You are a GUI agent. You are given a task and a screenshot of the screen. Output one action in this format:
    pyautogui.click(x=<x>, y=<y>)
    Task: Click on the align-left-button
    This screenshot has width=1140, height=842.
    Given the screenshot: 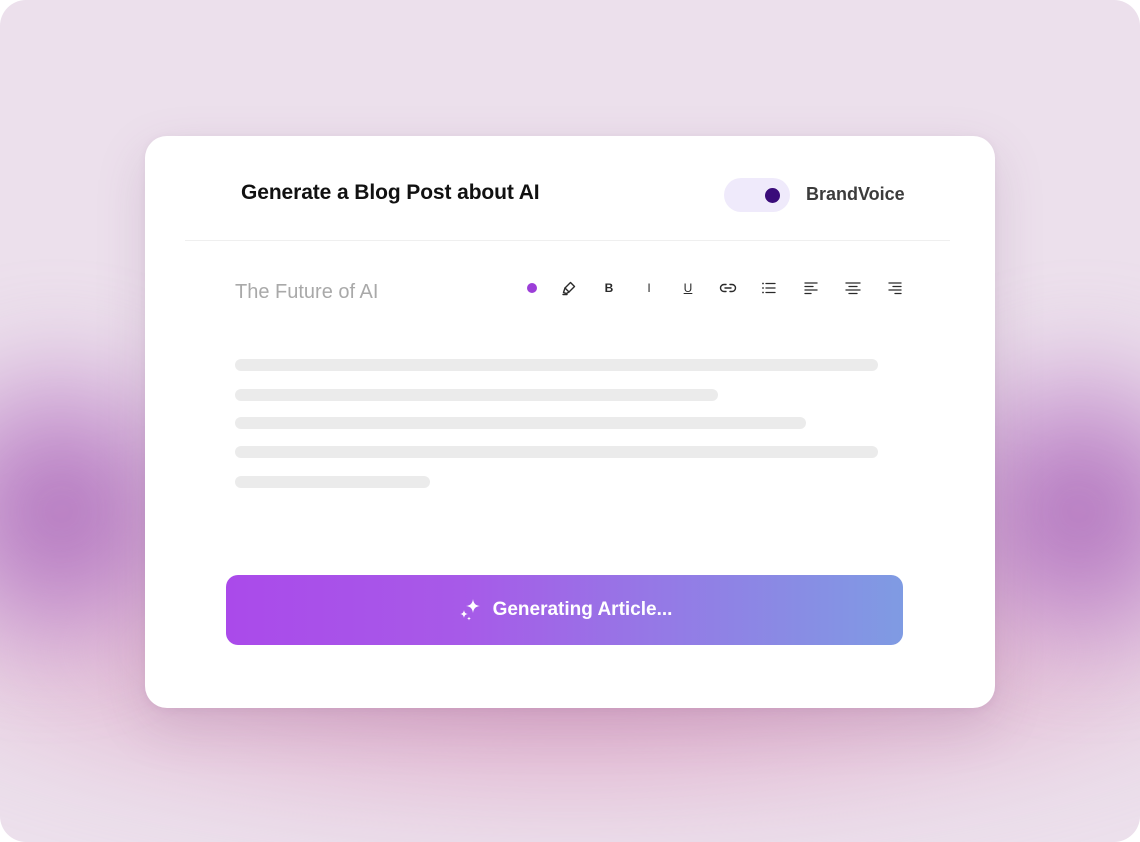 What is the action you would take?
    pyautogui.click(x=811, y=288)
    